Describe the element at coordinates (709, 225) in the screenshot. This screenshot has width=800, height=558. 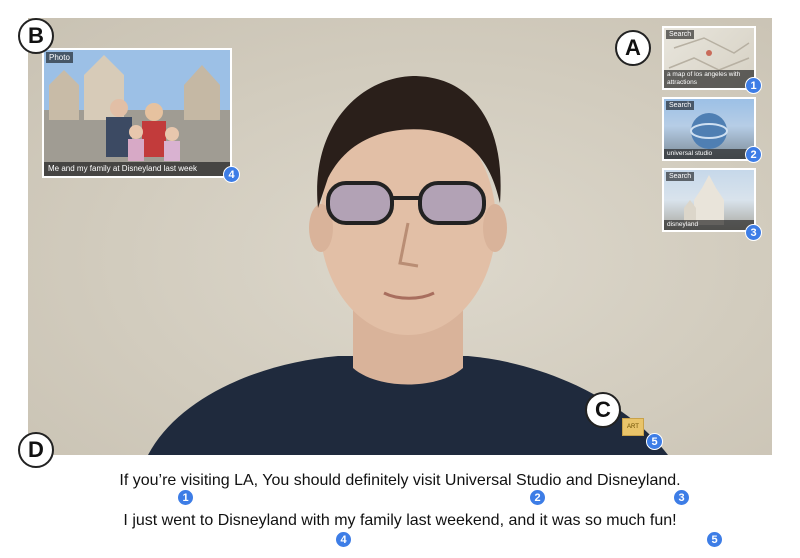
I see `card-caption: disneyland` at that location.